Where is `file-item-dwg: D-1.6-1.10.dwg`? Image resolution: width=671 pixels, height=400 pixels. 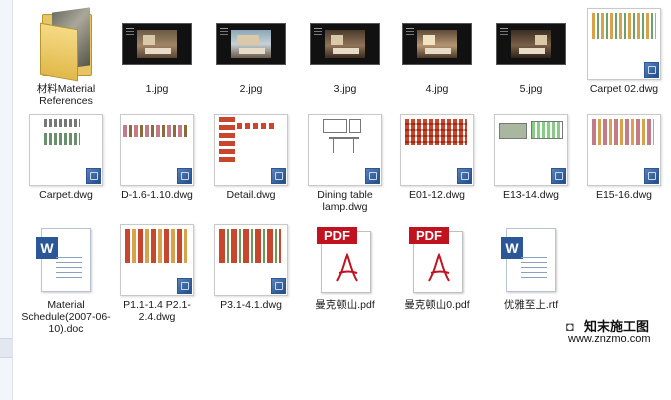 file-item-dwg: D-1.6-1.10.dwg is located at coordinates (157, 172).